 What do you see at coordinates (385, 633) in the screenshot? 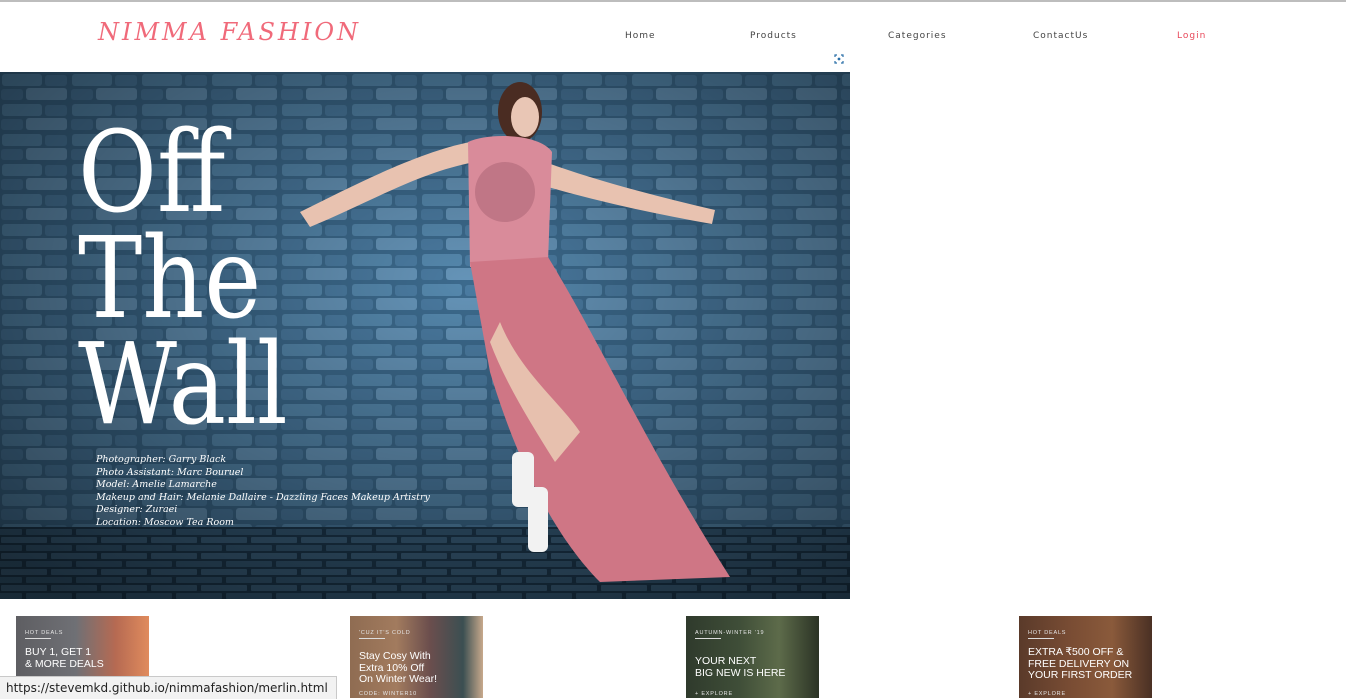
I see `promo-tag: 'CUZ IT'S COLD` at bounding box center [385, 633].